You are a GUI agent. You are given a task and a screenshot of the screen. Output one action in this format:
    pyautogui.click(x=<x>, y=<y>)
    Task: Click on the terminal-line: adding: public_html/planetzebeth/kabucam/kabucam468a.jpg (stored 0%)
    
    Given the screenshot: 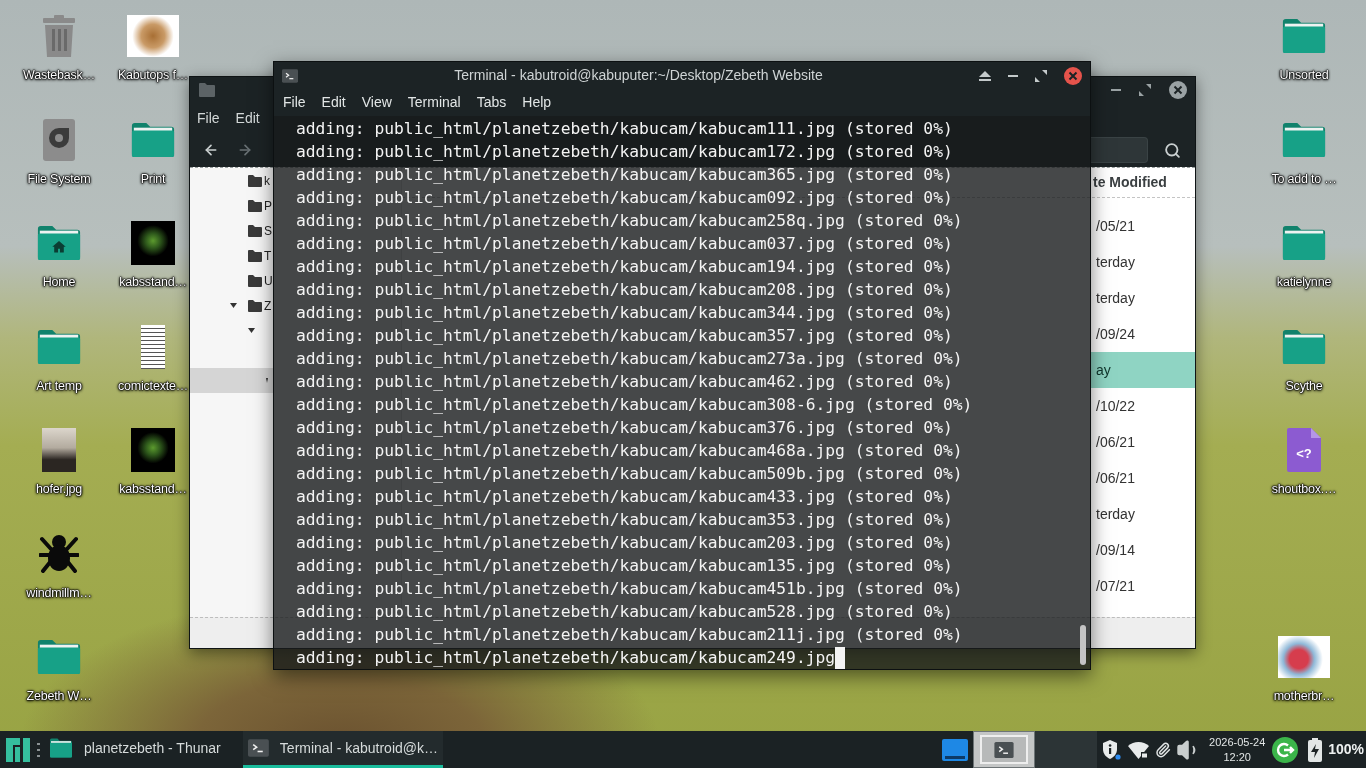 What is the action you would take?
    pyautogui.click(x=629, y=451)
    